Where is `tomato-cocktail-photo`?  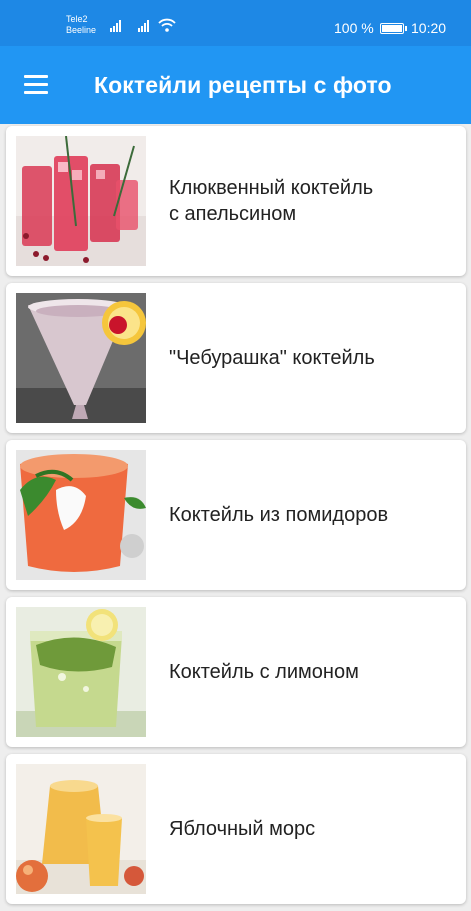 tomato-cocktail-photo is located at coordinates (81, 515).